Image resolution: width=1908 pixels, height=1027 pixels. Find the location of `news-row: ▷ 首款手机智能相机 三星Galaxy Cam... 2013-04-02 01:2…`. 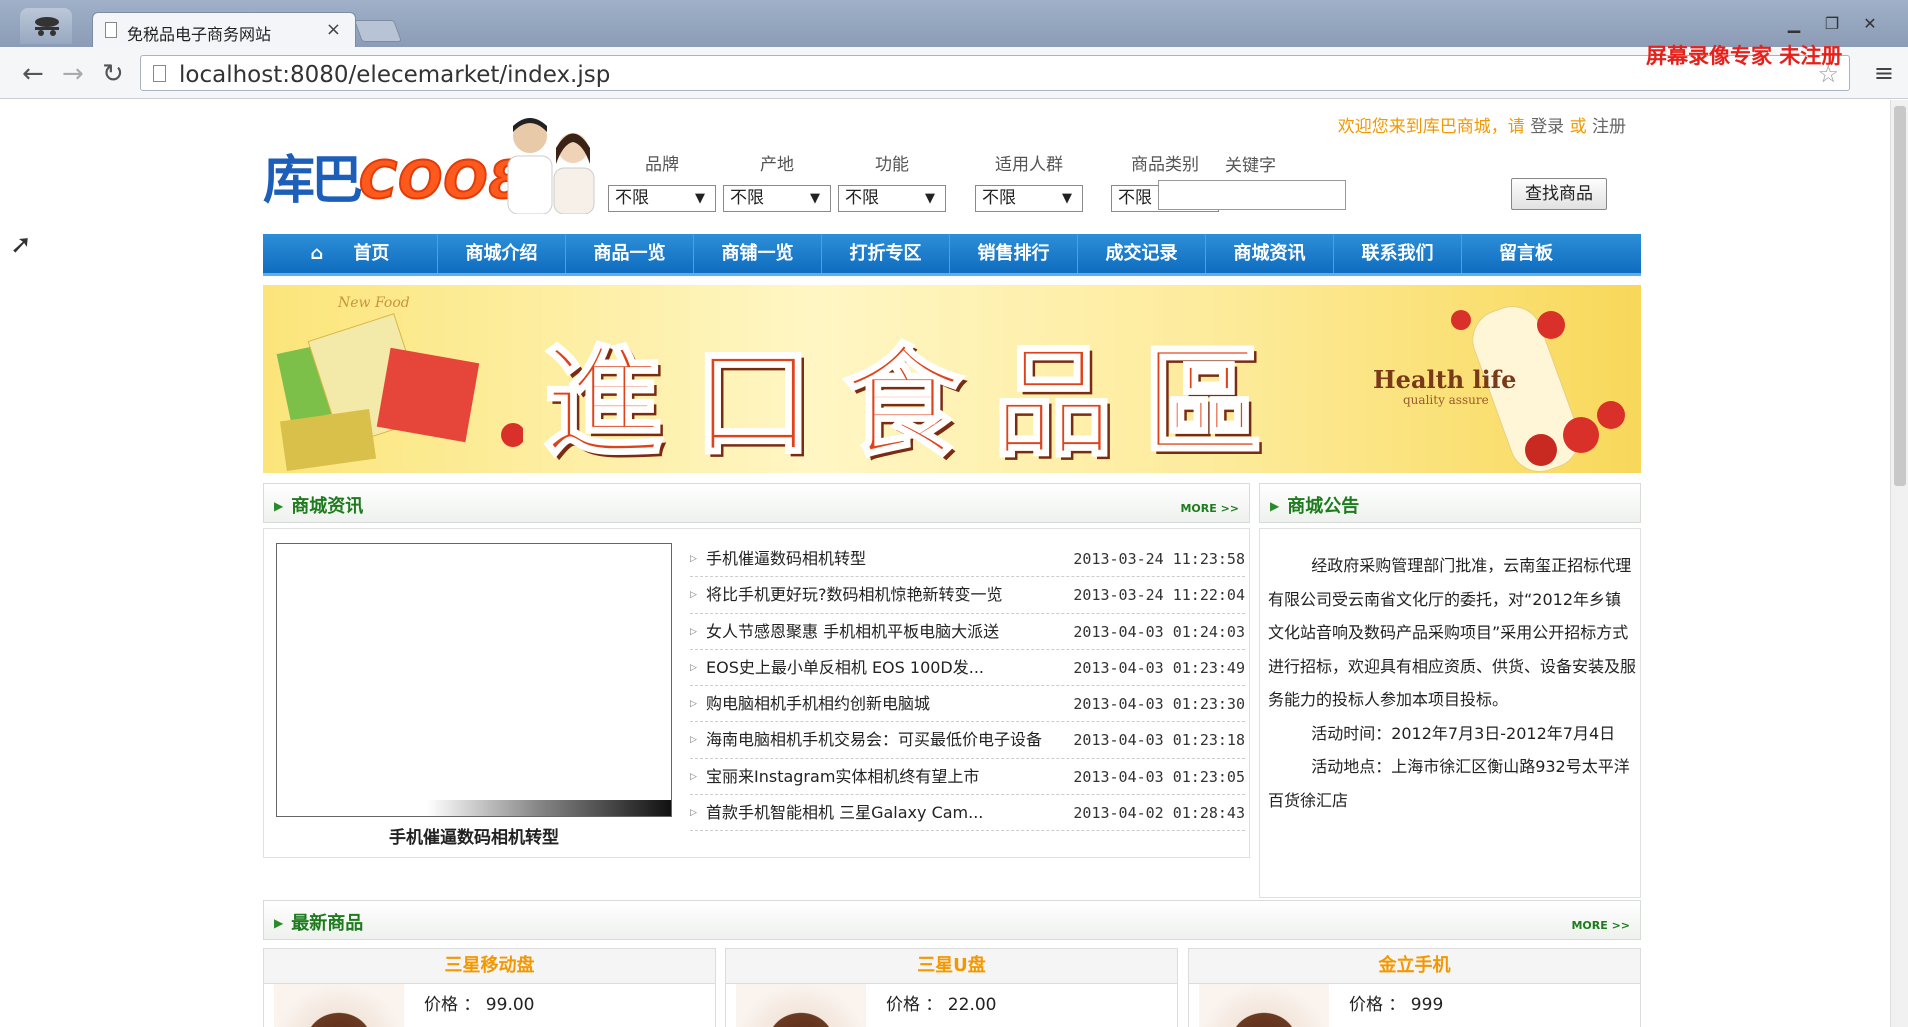

news-row: ▷ 首款手机智能相机 三星Galaxy Cam... 2013-04-02 01:2… is located at coordinates (967, 813).